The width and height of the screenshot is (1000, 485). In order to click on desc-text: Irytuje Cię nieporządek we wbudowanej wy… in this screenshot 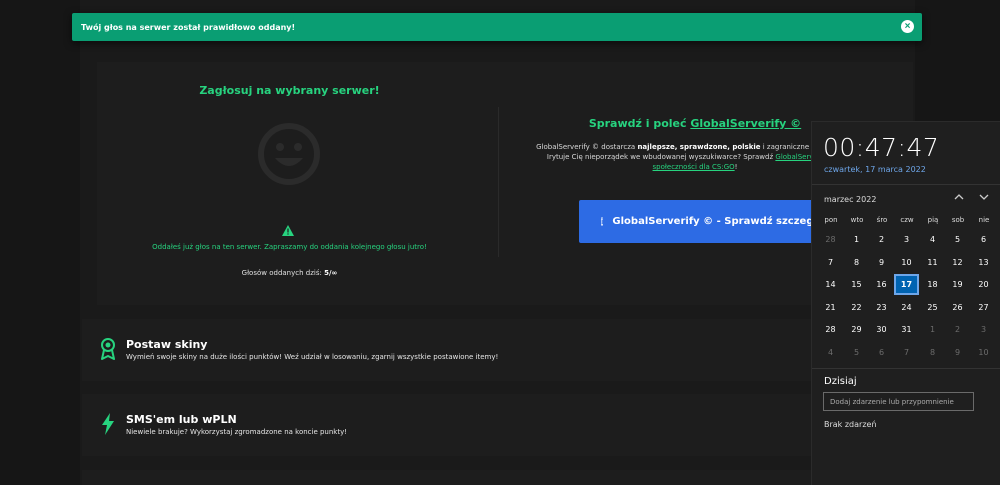, I will do `click(661, 157)`.